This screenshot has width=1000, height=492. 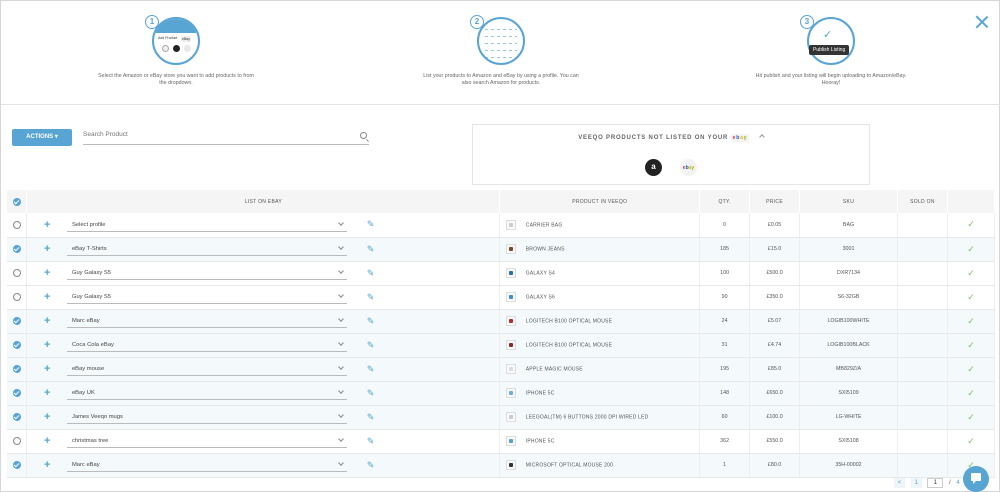 I want to click on select-all-cell, so click(x=17, y=201).